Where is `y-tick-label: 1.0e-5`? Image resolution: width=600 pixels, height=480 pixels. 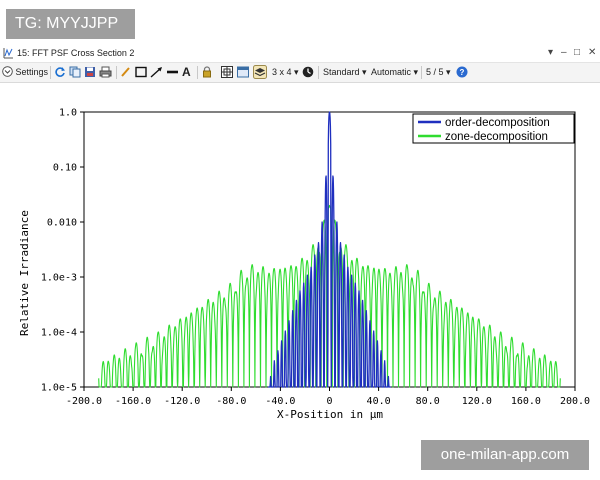 y-tick-label: 1.0e-5 is located at coordinates (59, 388).